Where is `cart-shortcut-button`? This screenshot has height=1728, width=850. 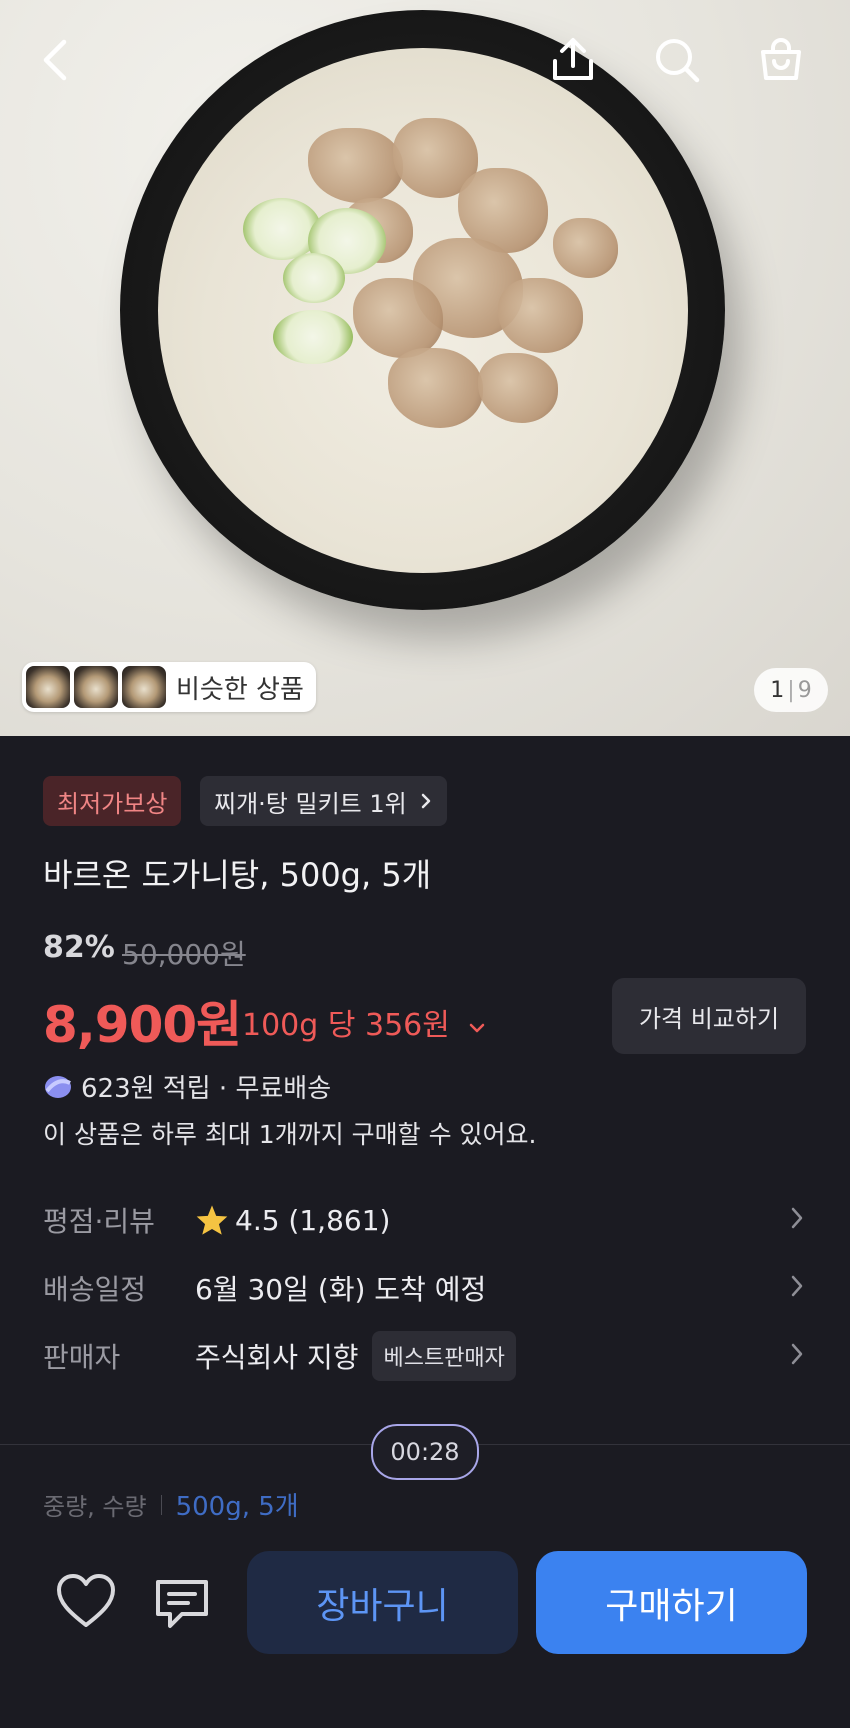 cart-shortcut-button is located at coordinates (781, 60).